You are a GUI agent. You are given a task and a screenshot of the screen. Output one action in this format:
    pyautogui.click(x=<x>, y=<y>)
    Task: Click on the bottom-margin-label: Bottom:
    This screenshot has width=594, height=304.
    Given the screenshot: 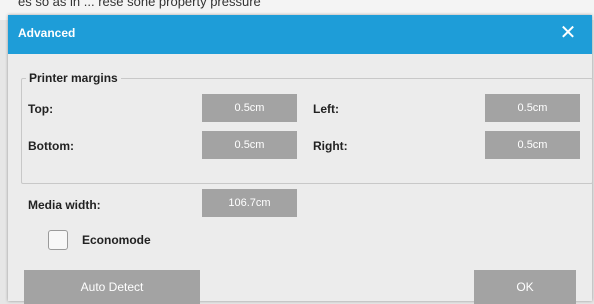 What is the action you would take?
    pyautogui.click(x=51, y=146)
    